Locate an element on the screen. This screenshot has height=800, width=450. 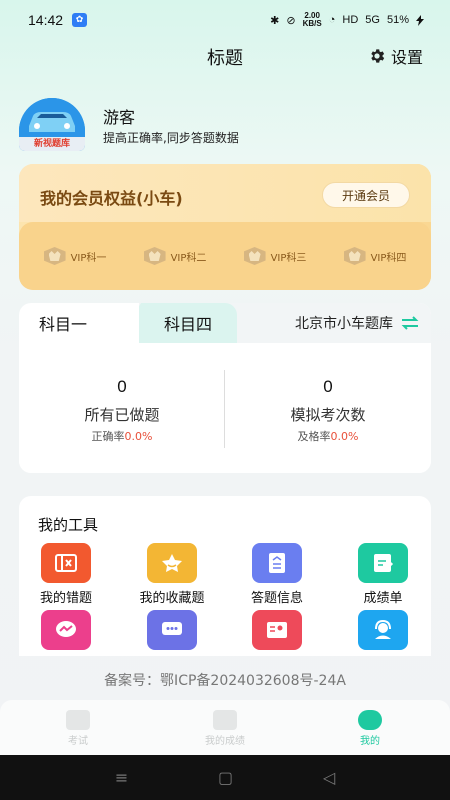
hd-indicator: HD is located at coordinates (350, 20).